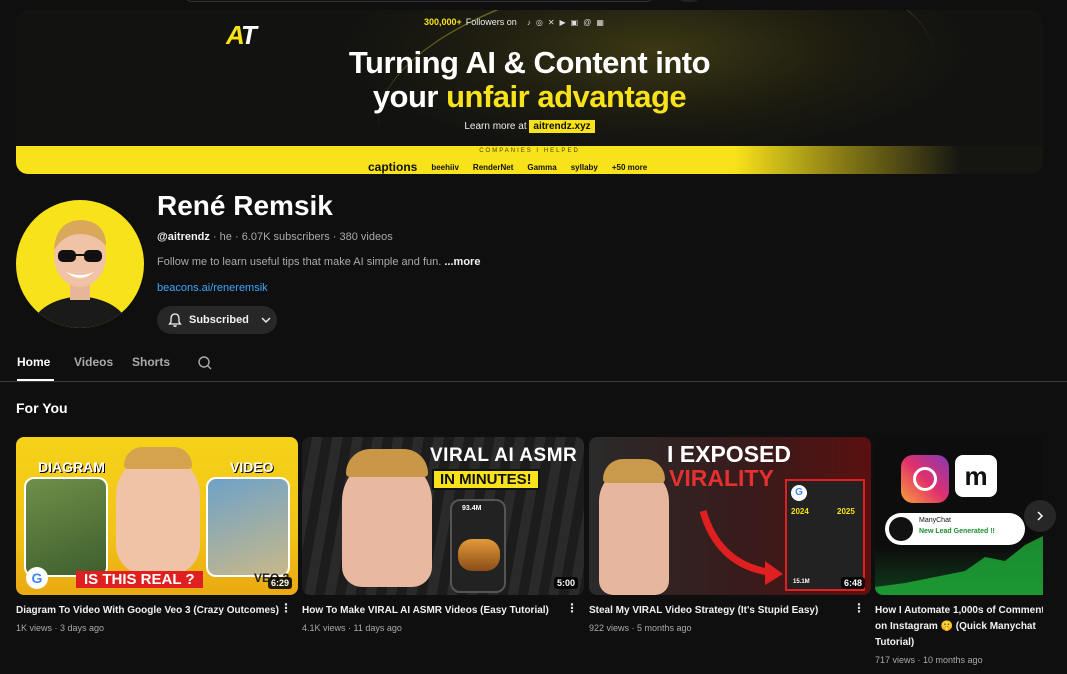  What do you see at coordinates (279, 583) in the screenshot?
I see `video-duration: 6:29` at bounding box center [279, 583].